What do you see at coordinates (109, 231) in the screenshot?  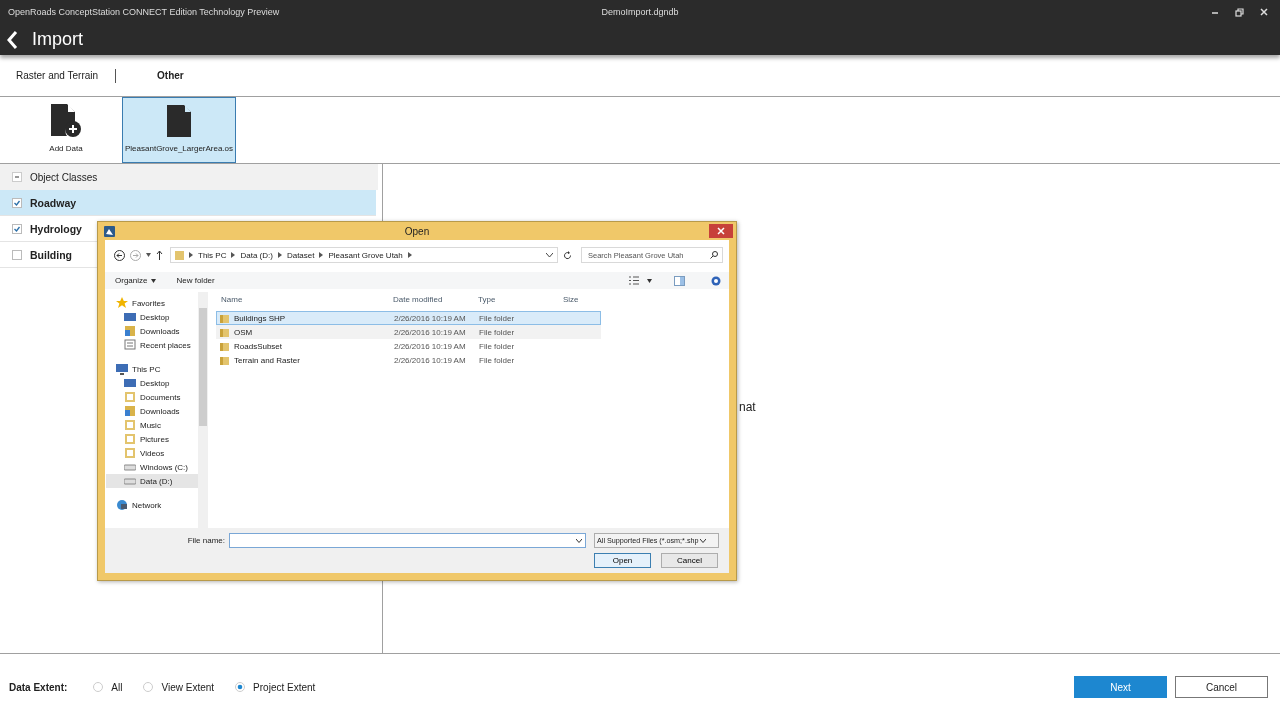 I see `app-icon` at bounding box center [109, 231].